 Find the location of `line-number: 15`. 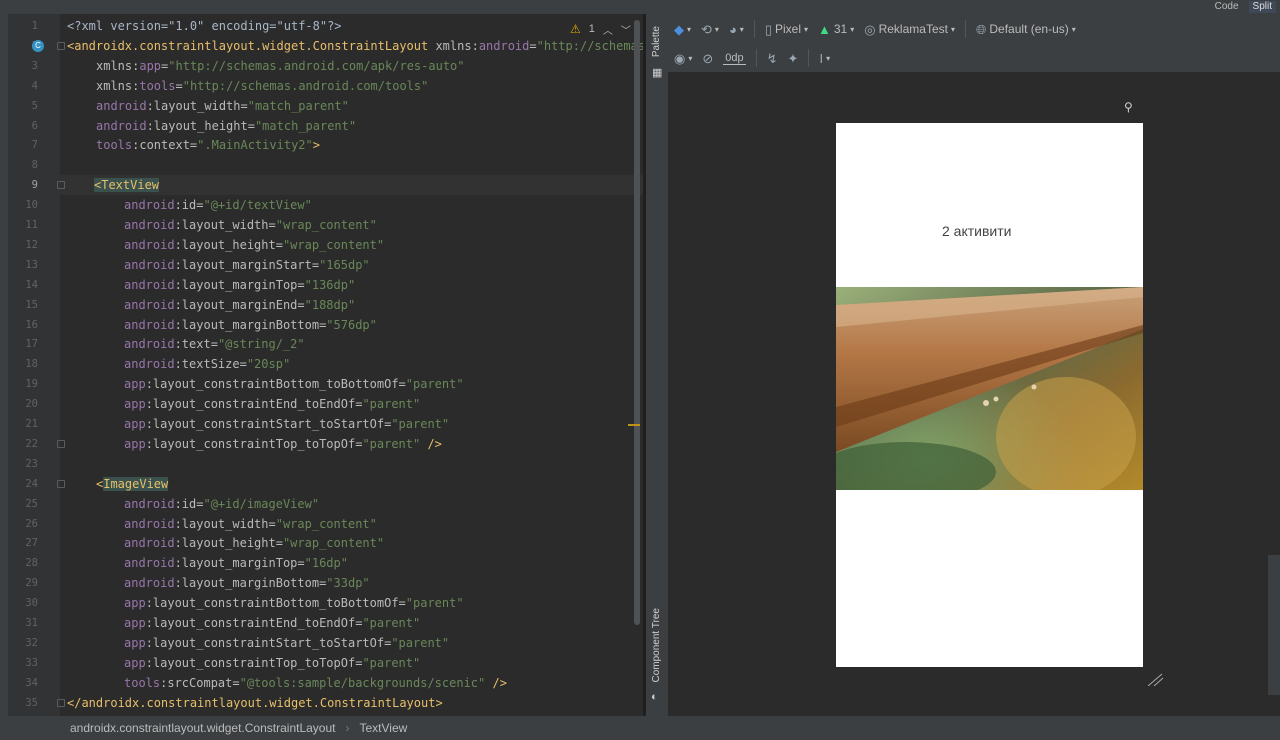

line-number: 15 is located at coordinates (31, 304).